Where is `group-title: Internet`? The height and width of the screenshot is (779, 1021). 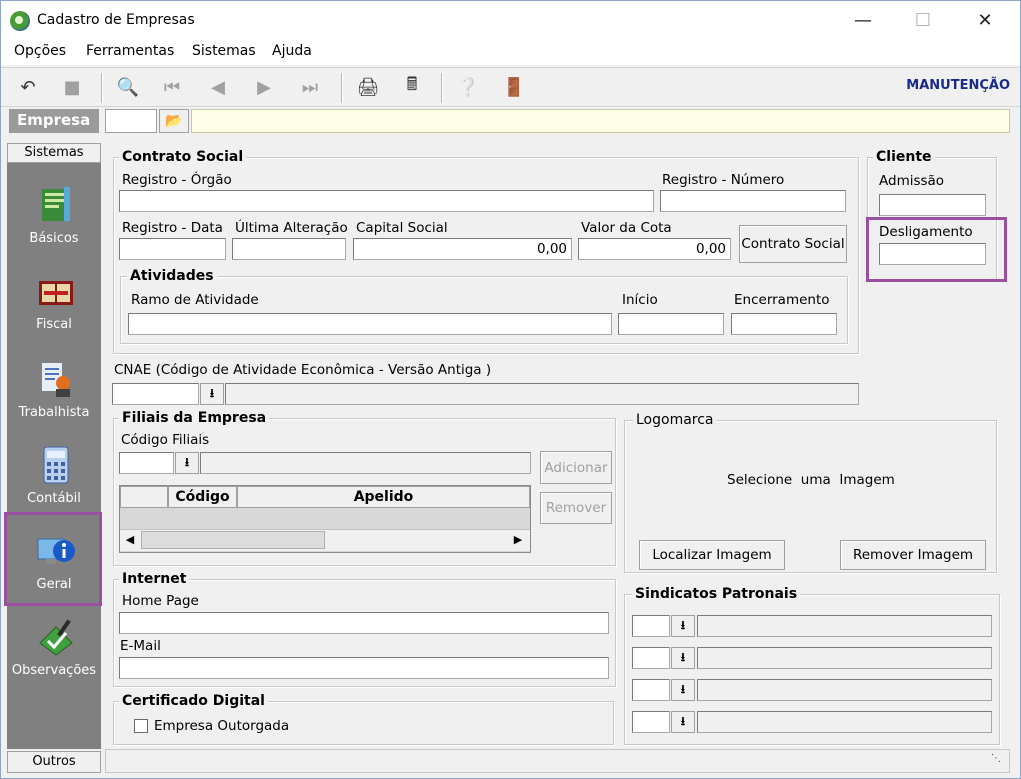
group-title: Internet is located at coordinates (154, 579).